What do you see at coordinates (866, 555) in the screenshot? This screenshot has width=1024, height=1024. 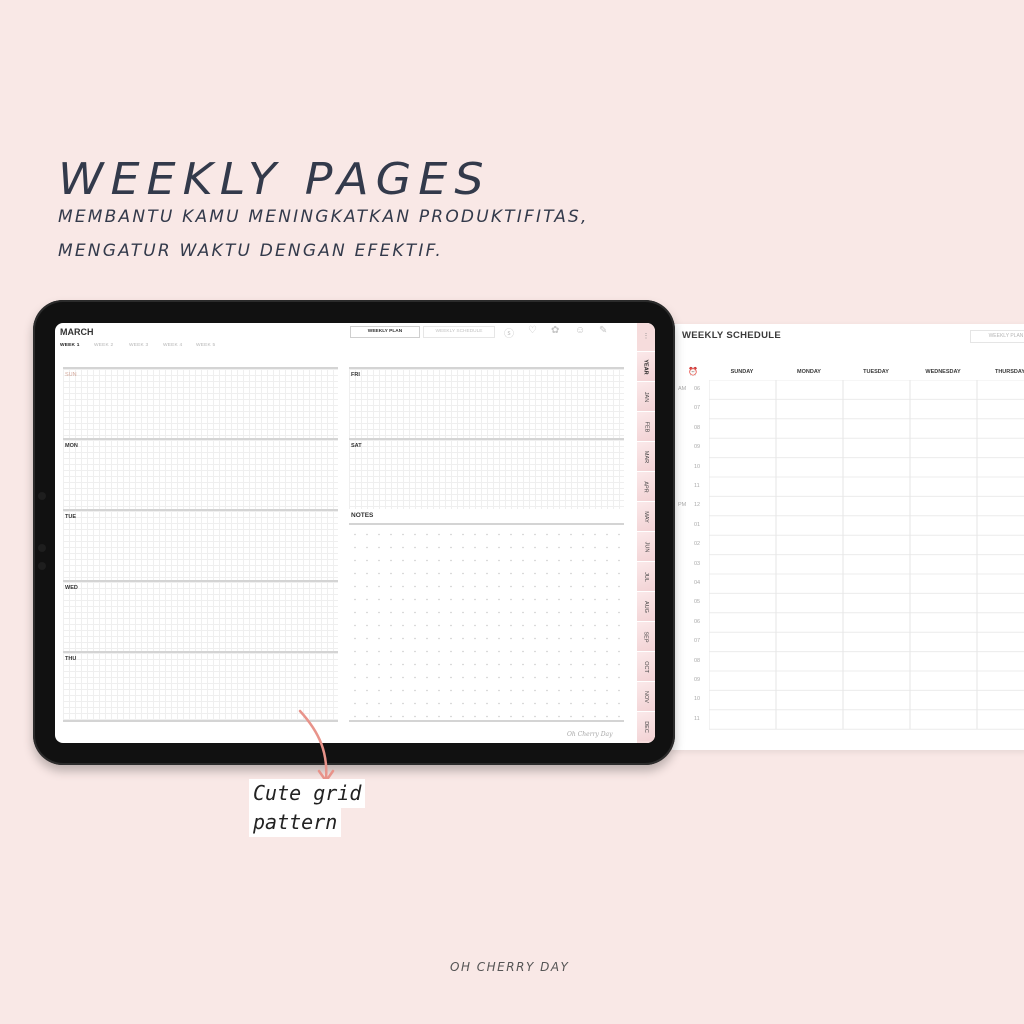 I see `schedule-grid` at bounding box center [866, 555].